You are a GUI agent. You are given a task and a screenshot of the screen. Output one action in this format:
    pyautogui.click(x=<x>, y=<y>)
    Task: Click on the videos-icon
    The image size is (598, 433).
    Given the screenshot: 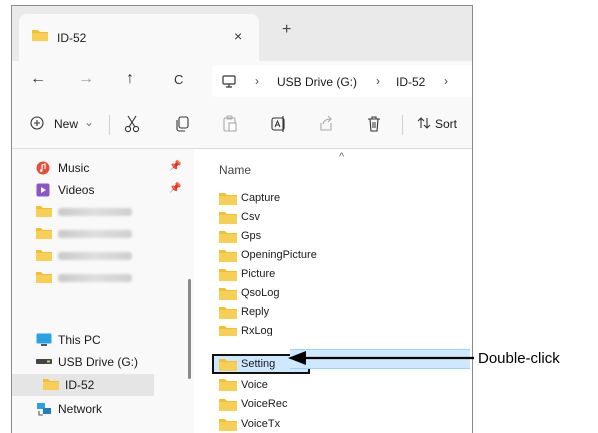 What is the action you would take?
    pyautogui.click(x=43, y=190)
    